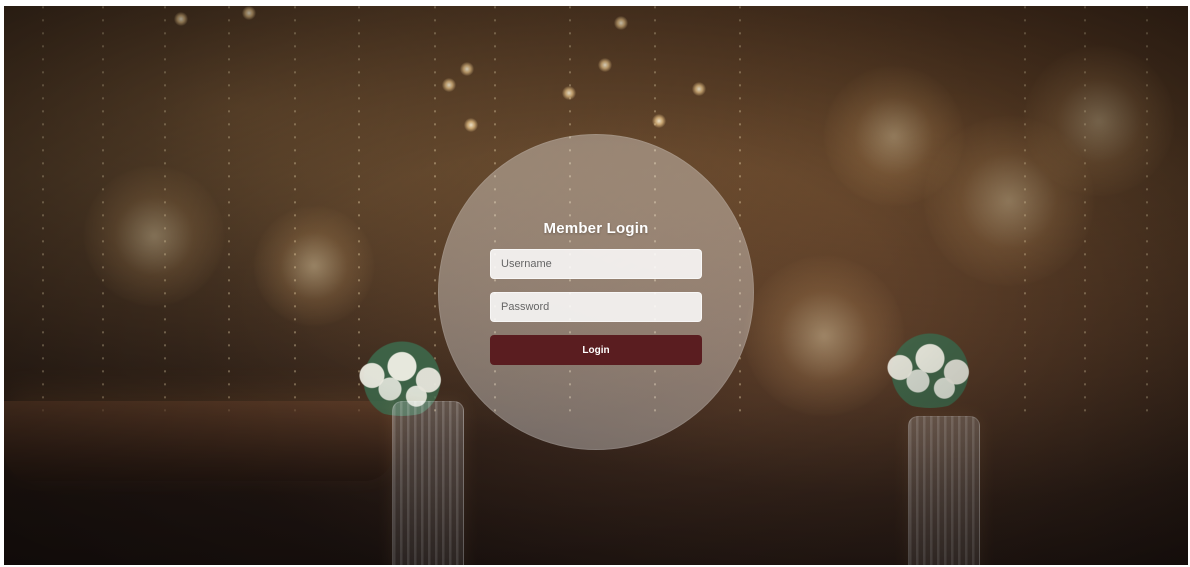  Describe the element at coordinates (596, 307) in the screenshot. I see `password-input` at that location.